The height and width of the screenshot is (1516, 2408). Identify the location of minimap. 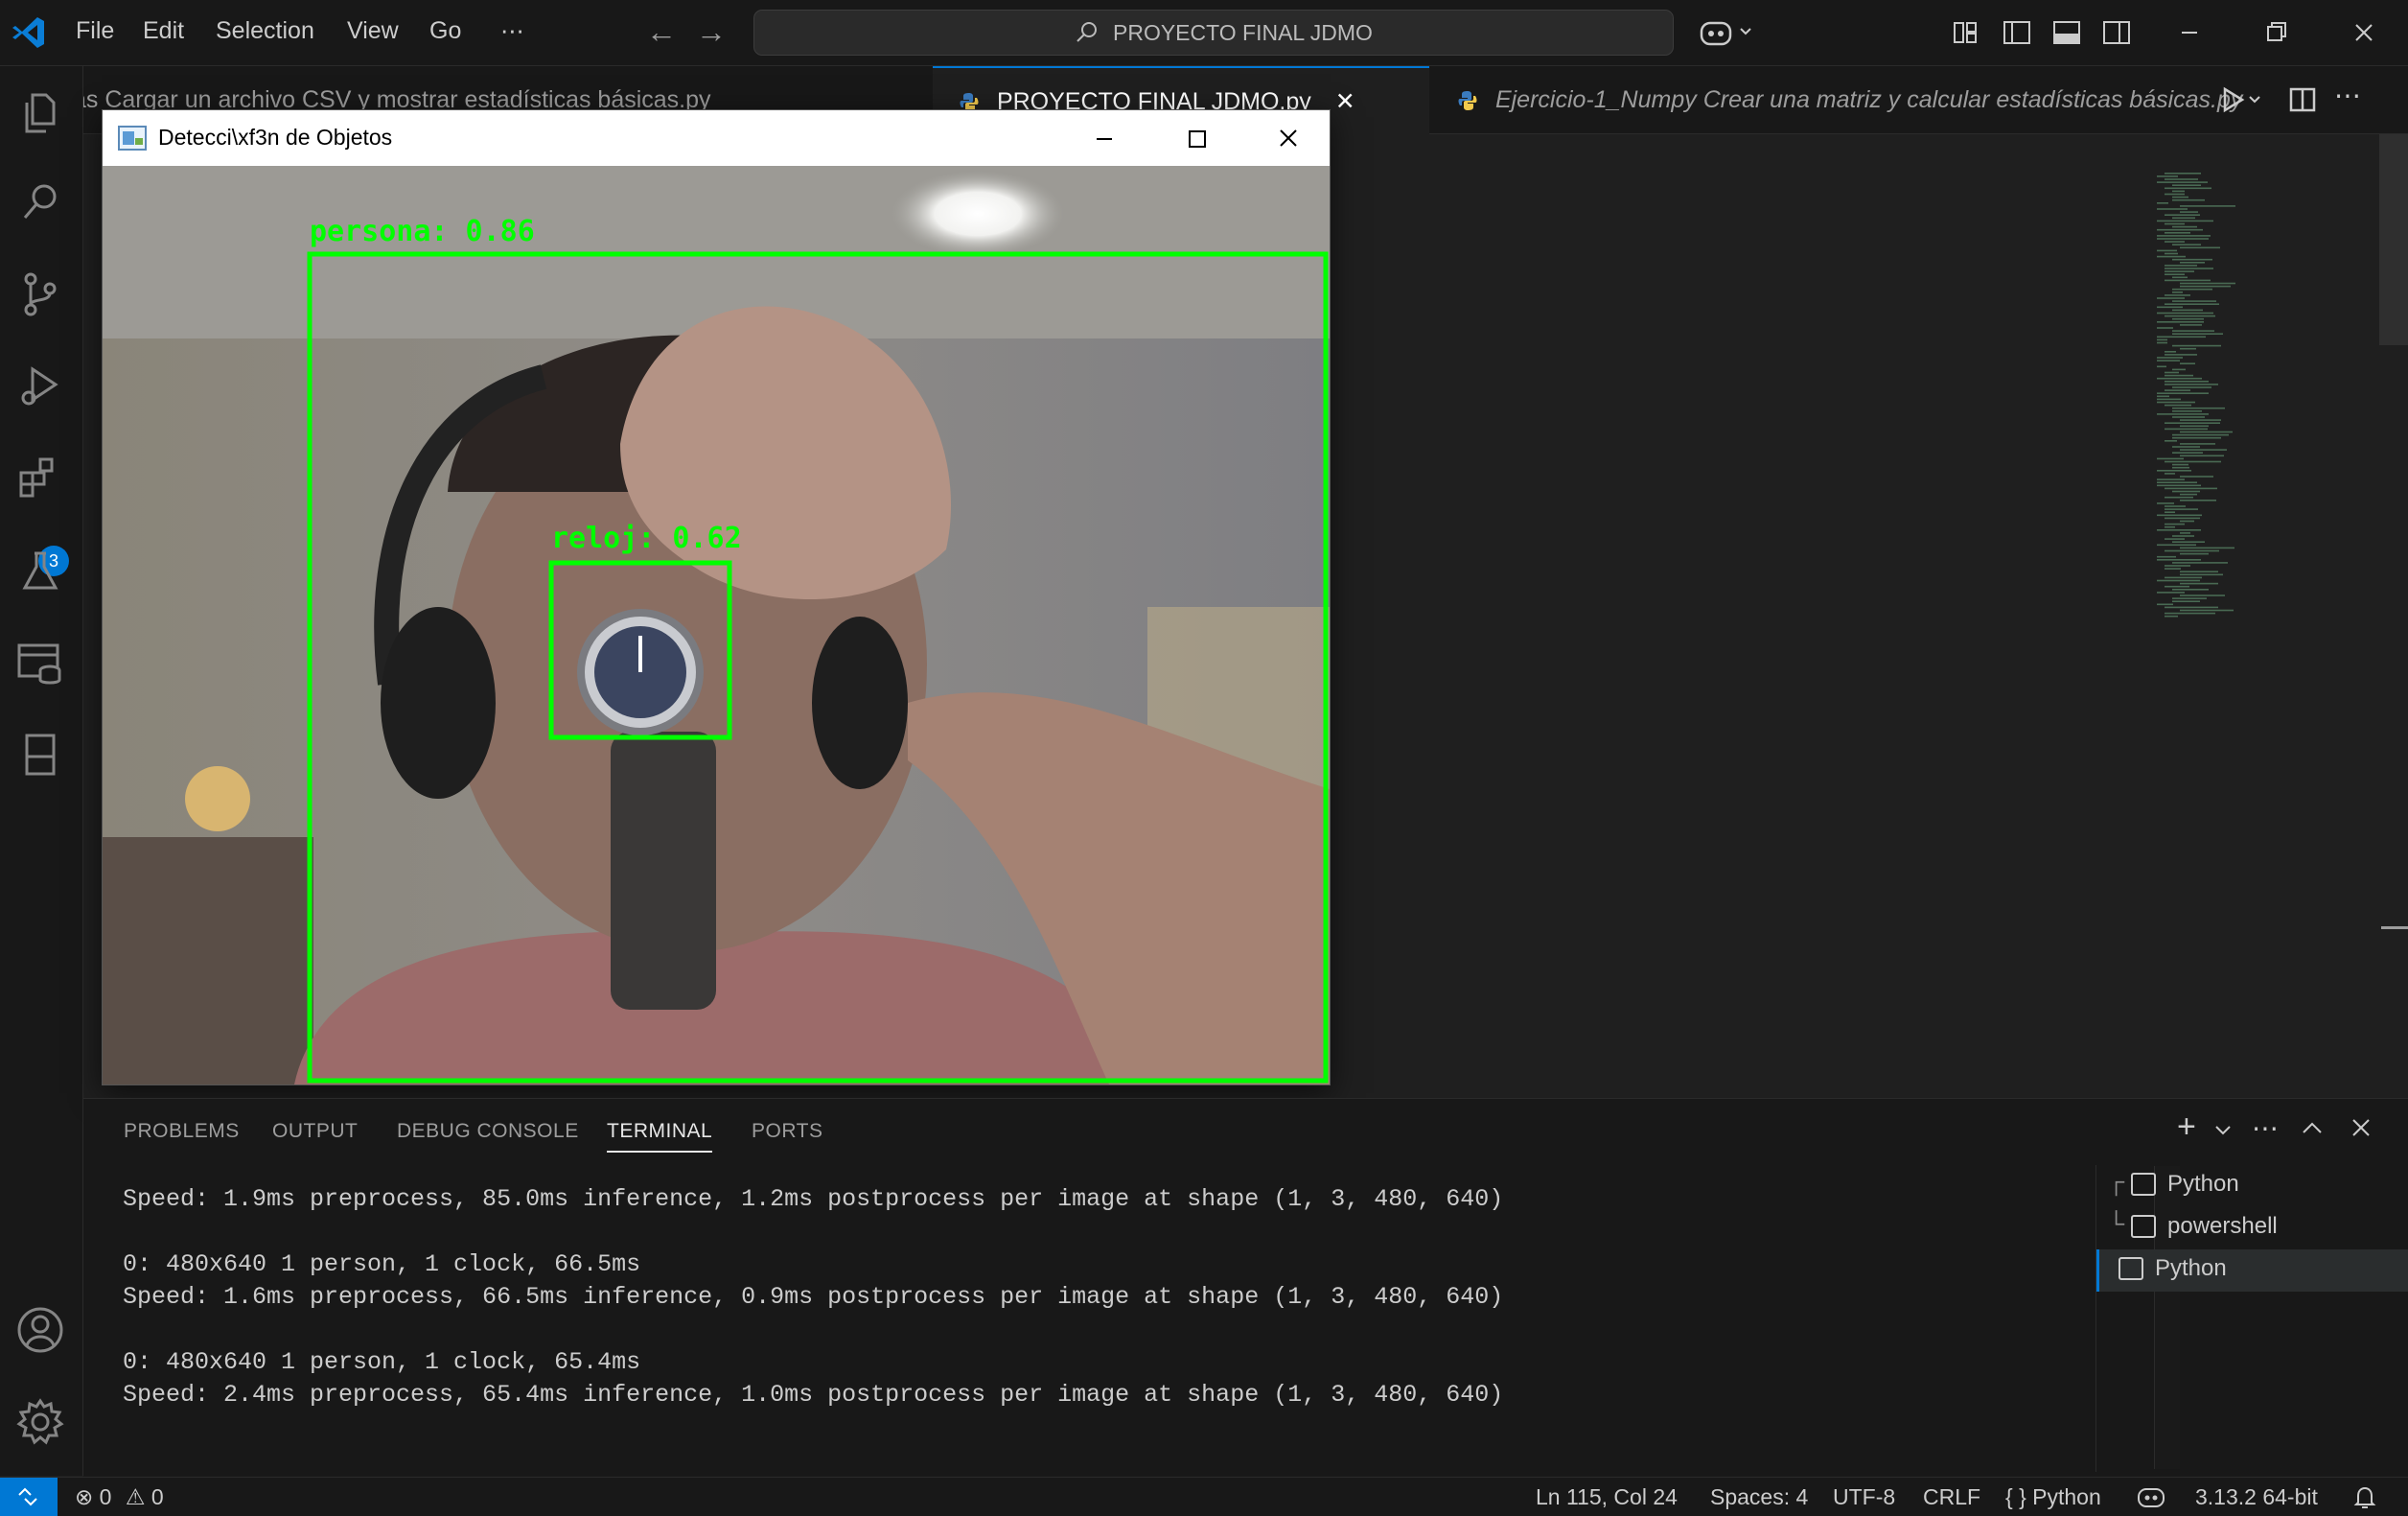
(2270, 403).